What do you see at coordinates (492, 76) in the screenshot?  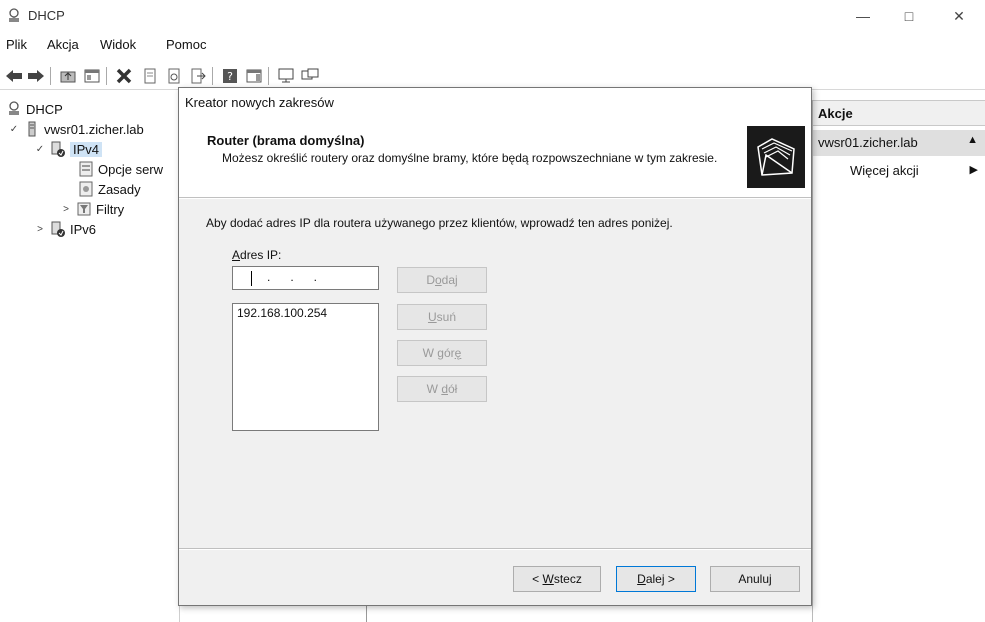 I see `toolbar: ?` at bounding box center [492, 76].